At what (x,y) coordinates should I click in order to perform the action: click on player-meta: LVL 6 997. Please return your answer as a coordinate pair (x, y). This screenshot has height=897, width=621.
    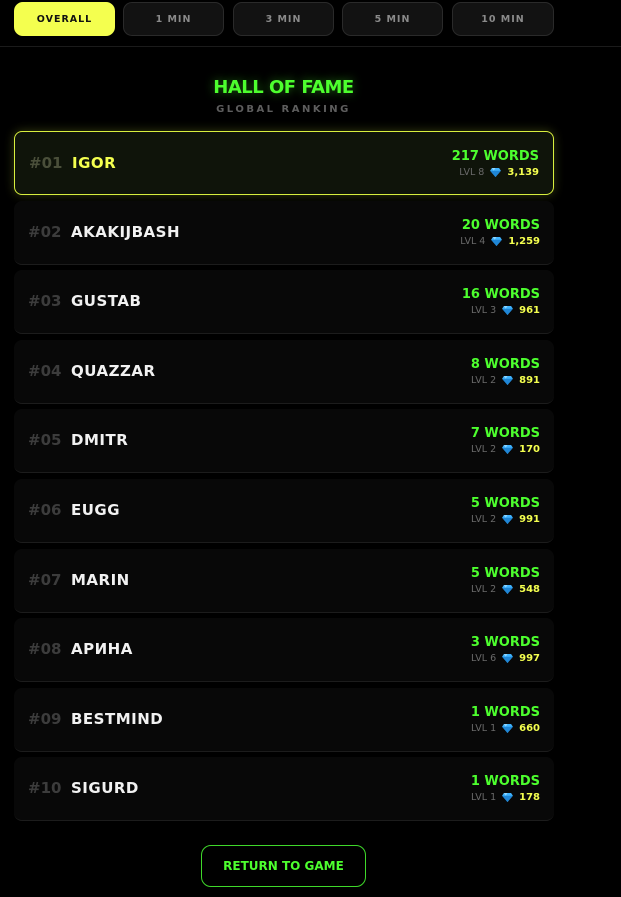
    Looking at the image, I should click on (505, 658).